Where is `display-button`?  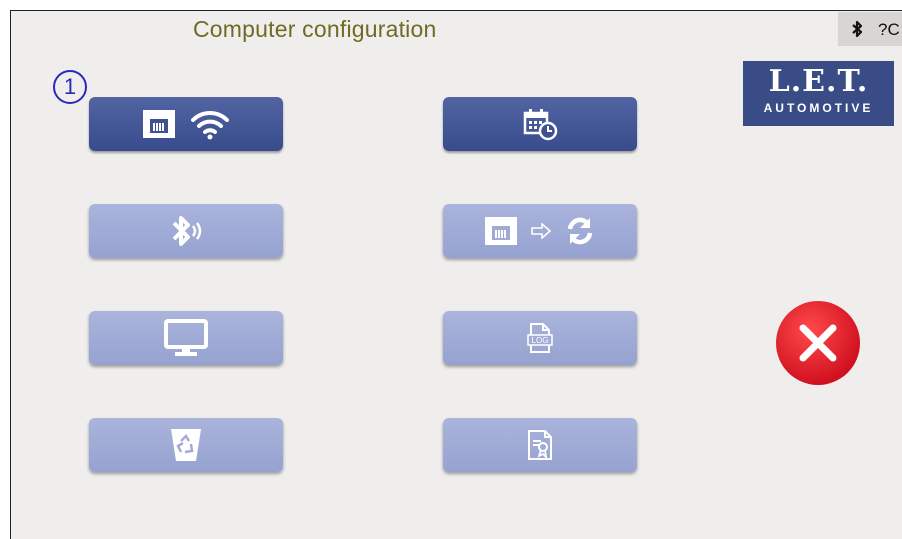 display-button is located at coordinates (186, 338).